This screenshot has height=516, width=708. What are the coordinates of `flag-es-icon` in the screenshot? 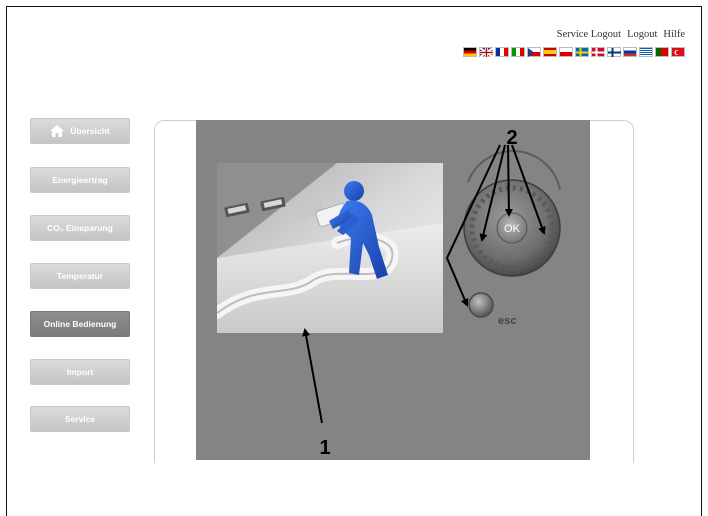 It's located at (550, 52).